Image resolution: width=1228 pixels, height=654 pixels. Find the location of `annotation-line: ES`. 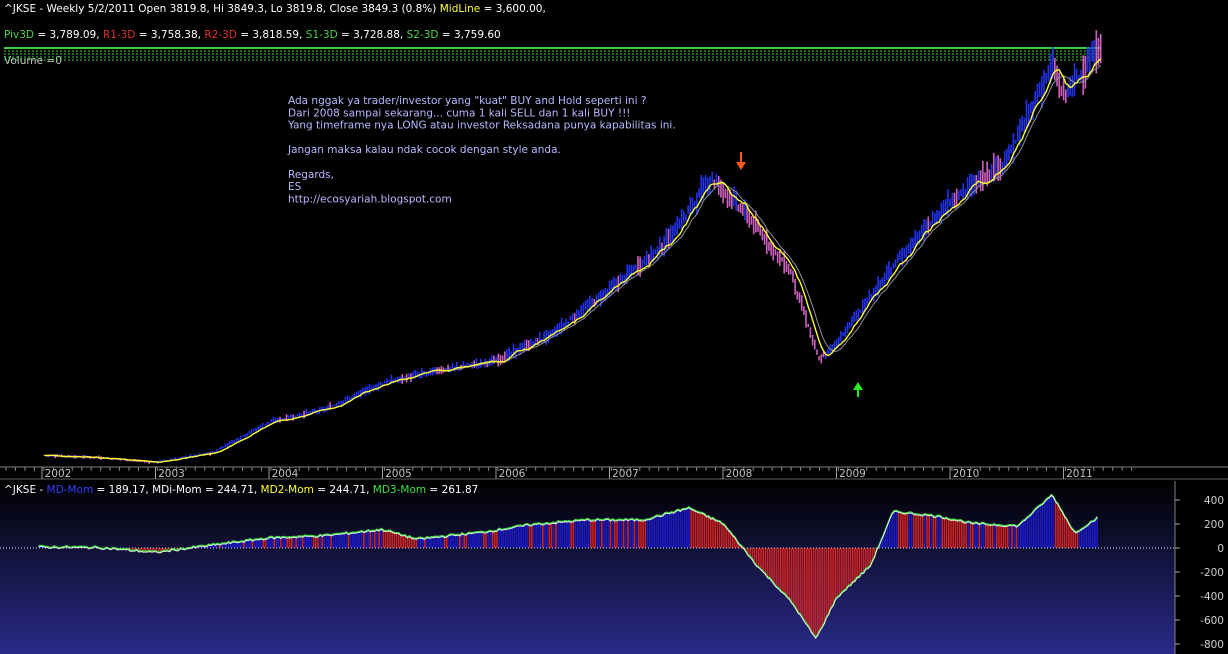

annotation-line: ES is located at coordinates (295, 187).